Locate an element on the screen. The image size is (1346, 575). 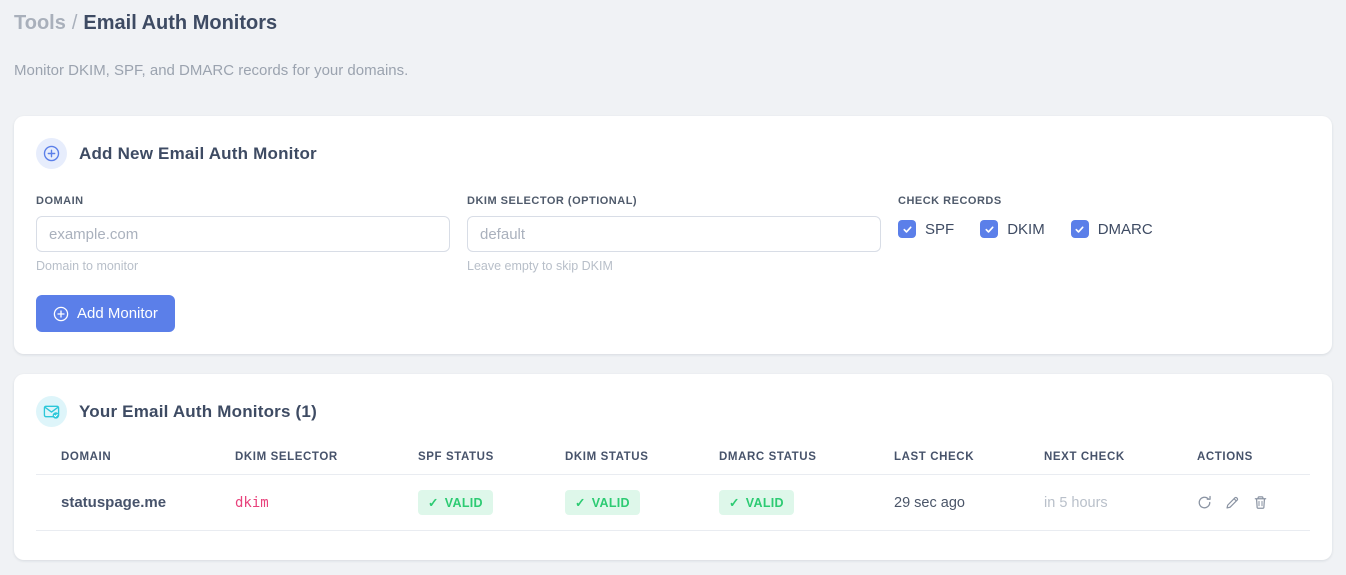
monitor-dkim-selector: dkim is located at coordinates (252, 502).